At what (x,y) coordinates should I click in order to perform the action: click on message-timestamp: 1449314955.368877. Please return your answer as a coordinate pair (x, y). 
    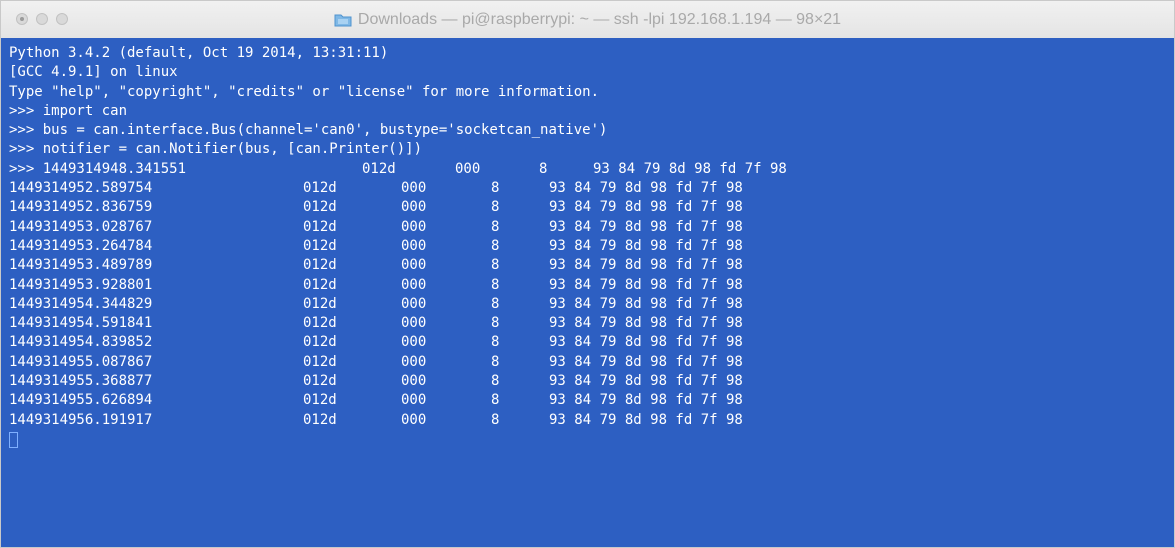
    Looking at the image, I should click on (81, 381).